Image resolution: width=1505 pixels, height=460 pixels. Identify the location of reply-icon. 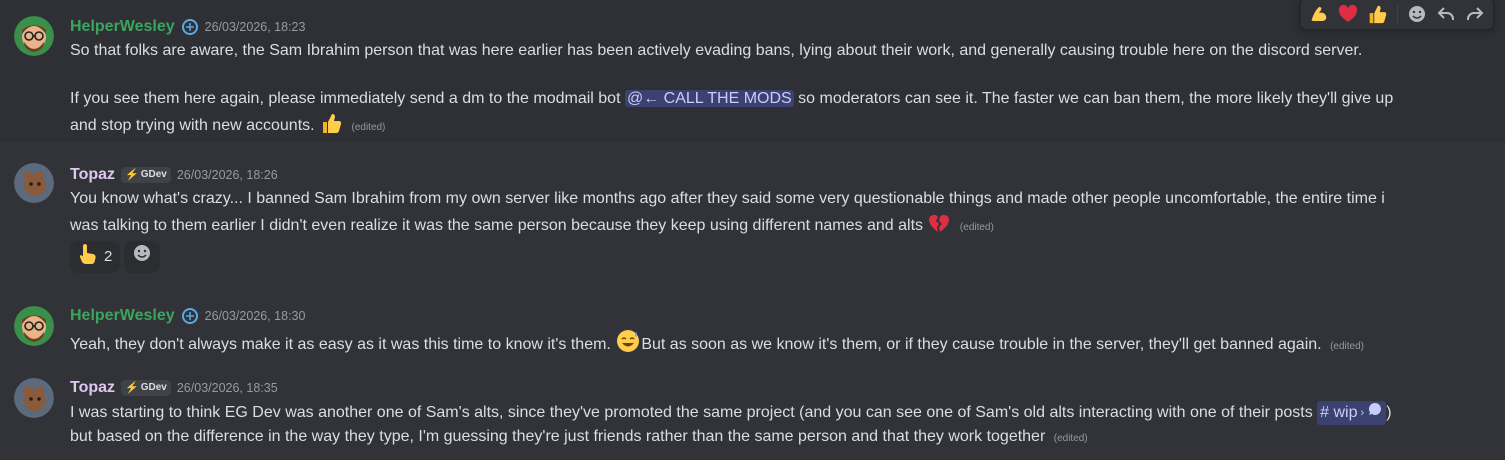
(1446, 14).